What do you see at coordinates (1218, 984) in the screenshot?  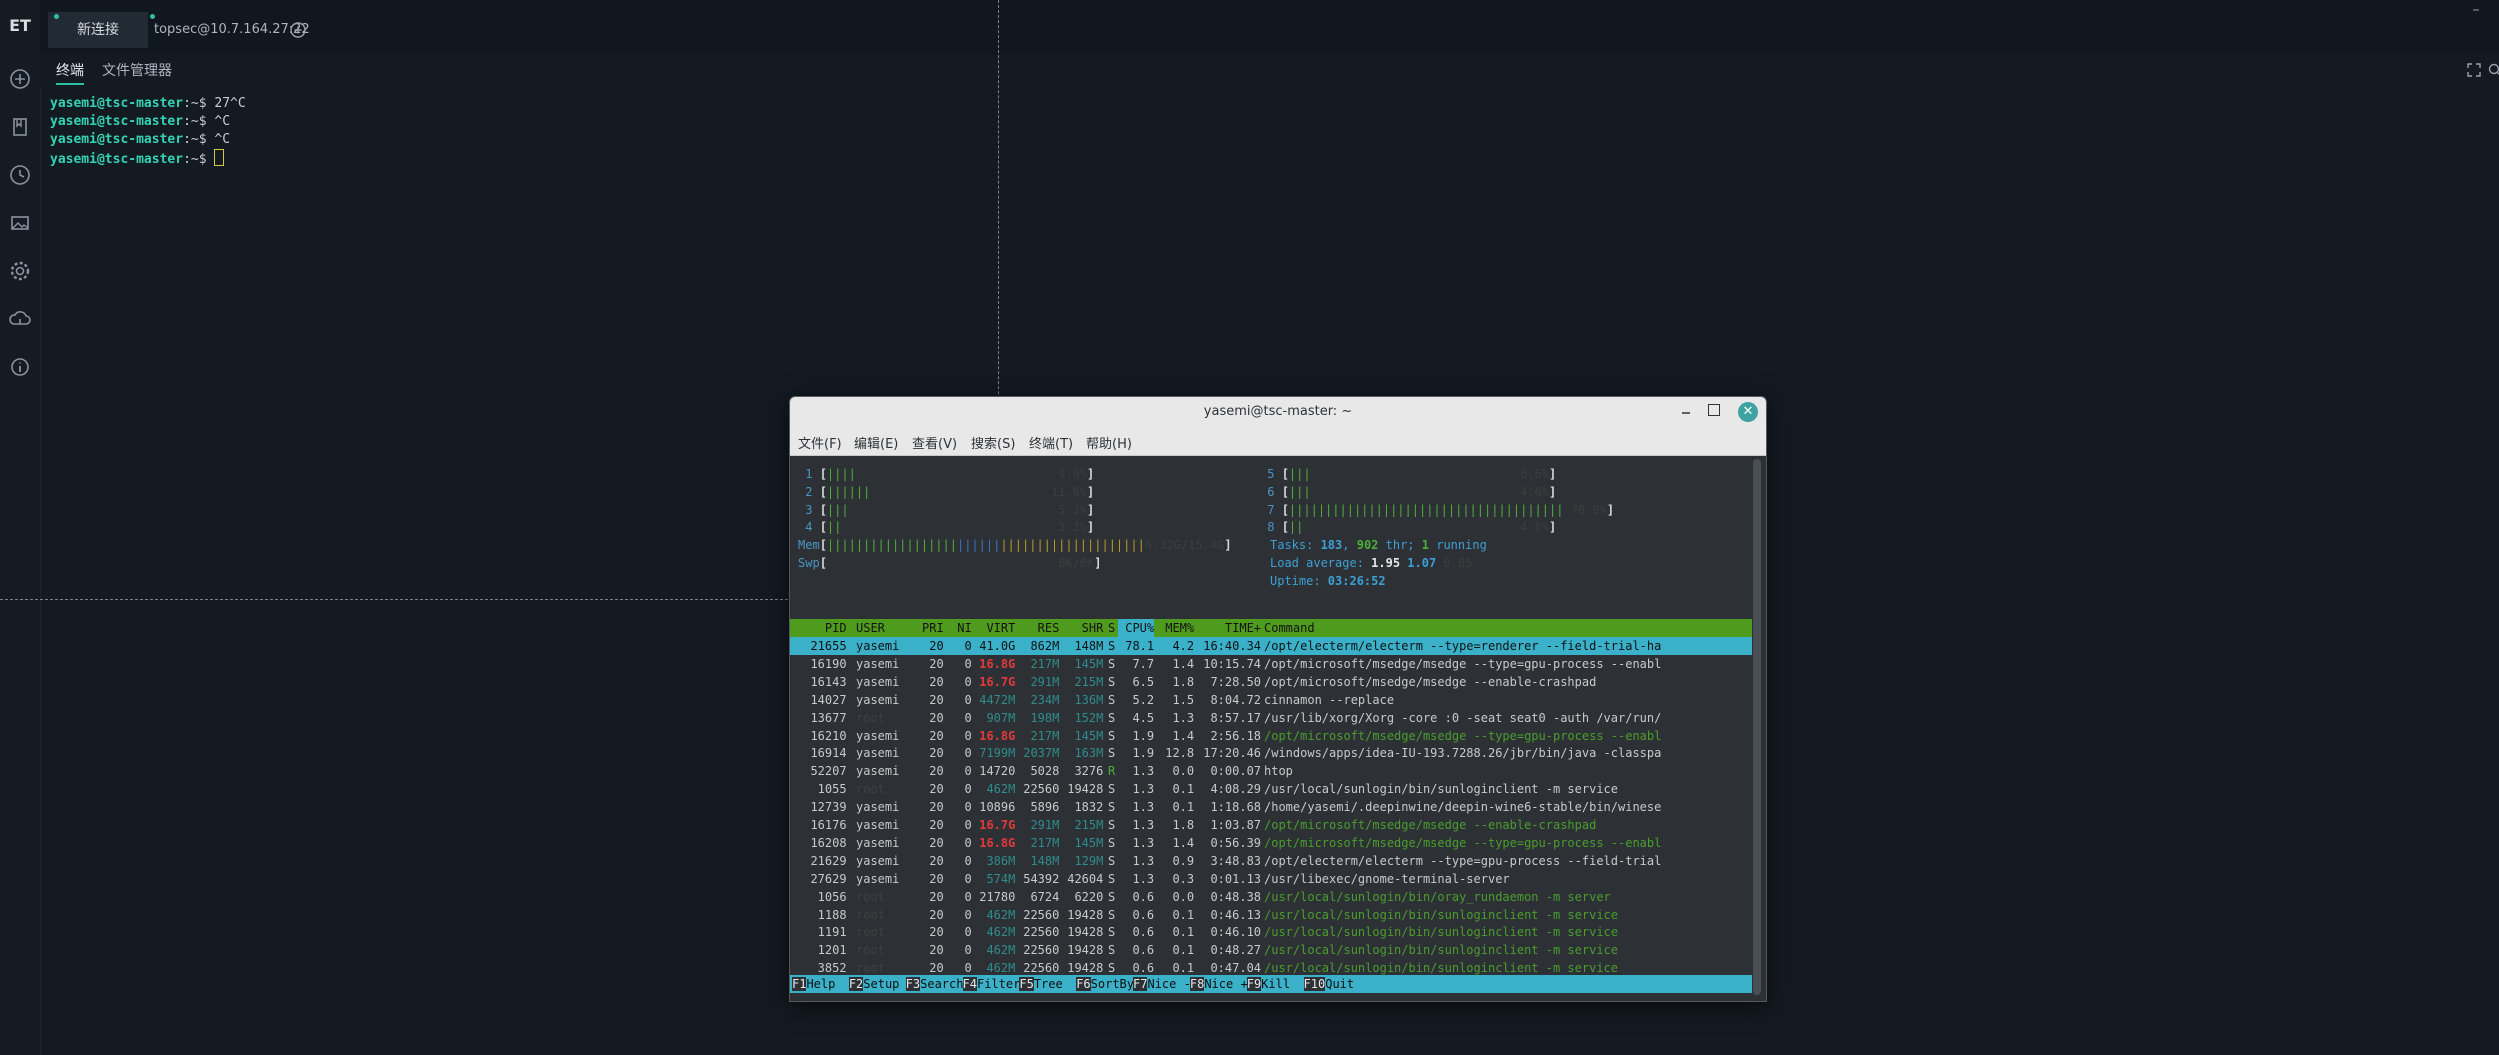 I see `fkey-nice: F8Nice +` at bounding box center [1218, 984].